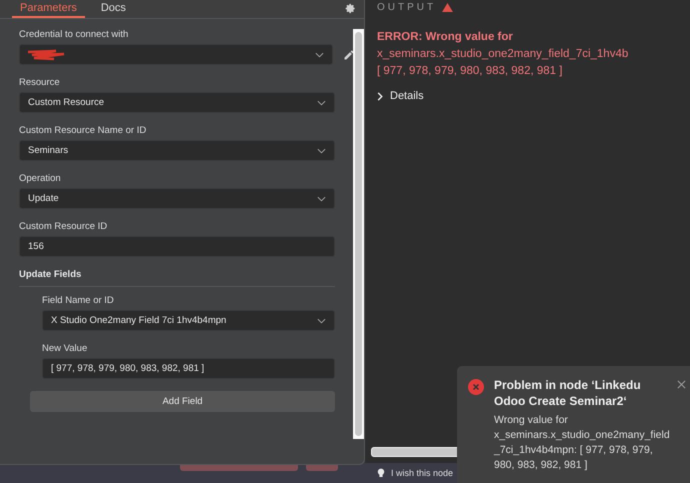  Describe the element at coordinates (380, 96) in the screenshot. I see `chevron-right-icon` at that location.